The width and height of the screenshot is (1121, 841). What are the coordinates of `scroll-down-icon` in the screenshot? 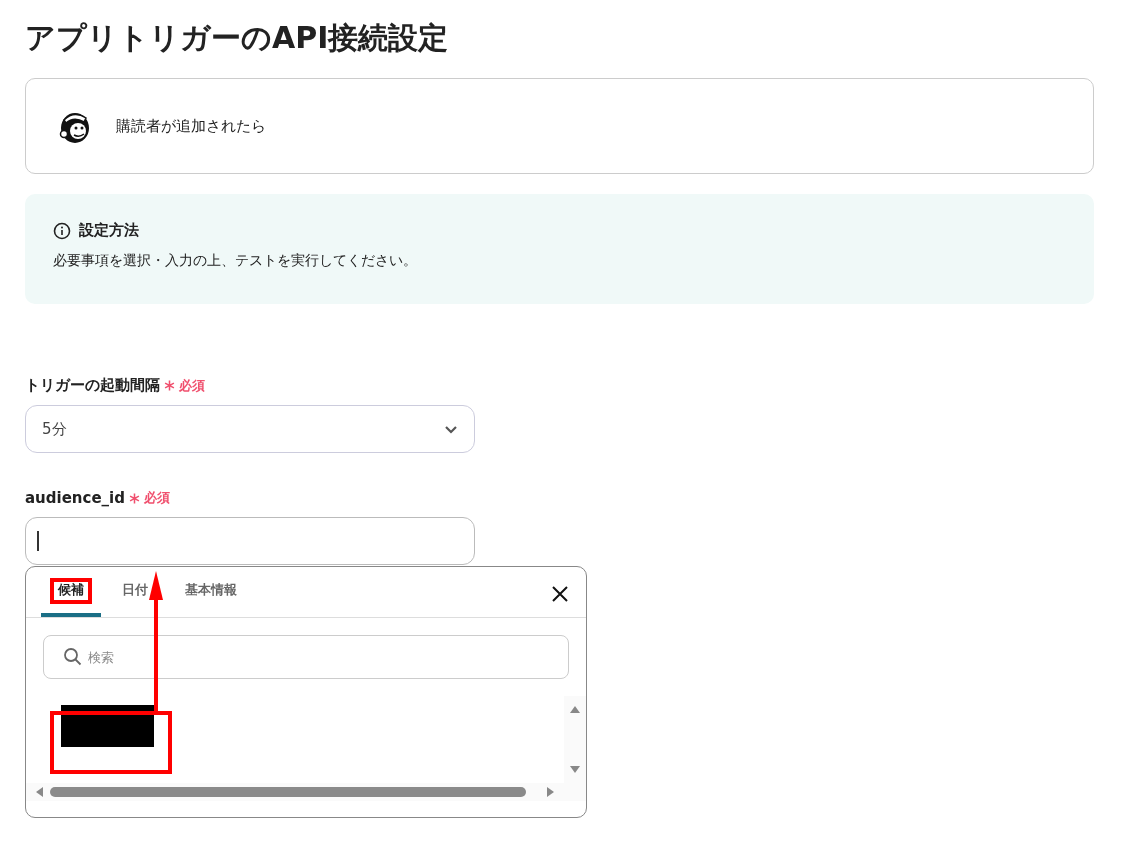 It's located at (575, 770).